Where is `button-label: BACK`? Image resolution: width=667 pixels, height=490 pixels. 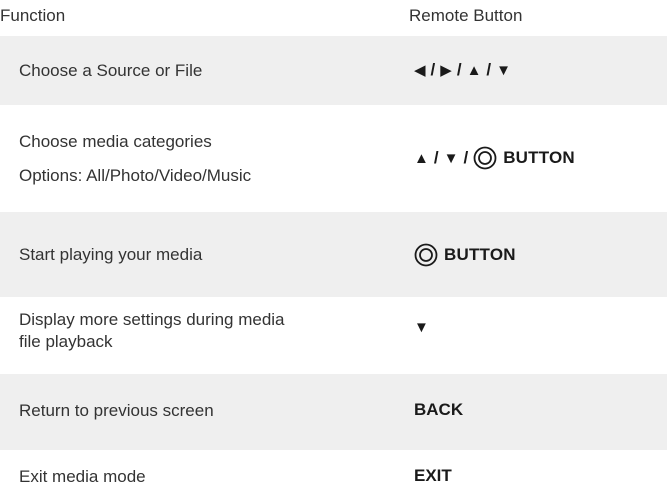
button-label: BACK is located at coordinates (439, 409).